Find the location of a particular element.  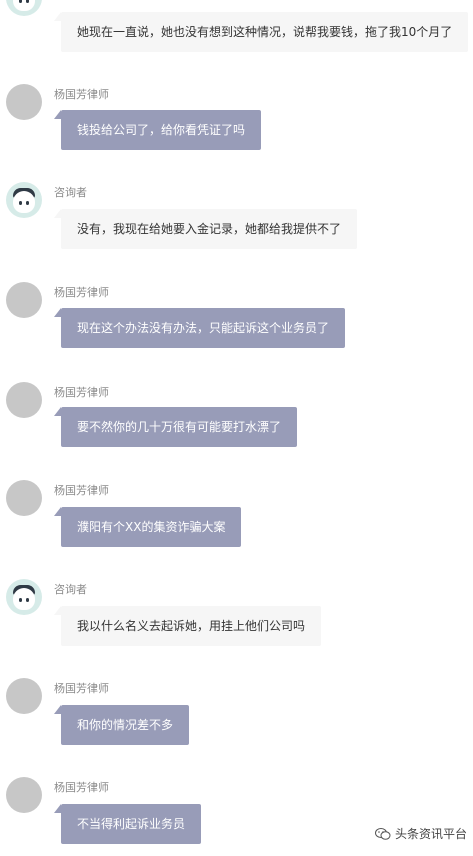

watermark-text: 头条资讯平台 is located at coordinates (430, 834).